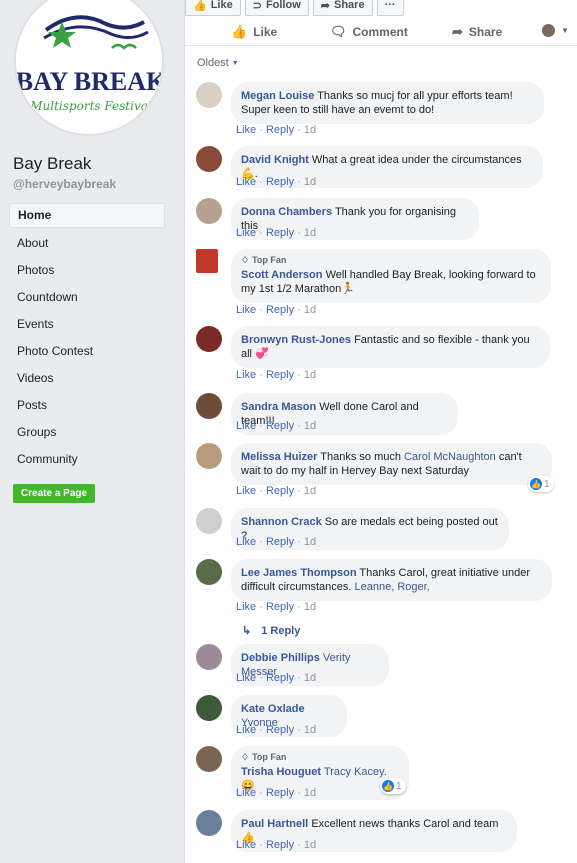  I want to click on nav-item-posts: Posts, so click(87, 405).